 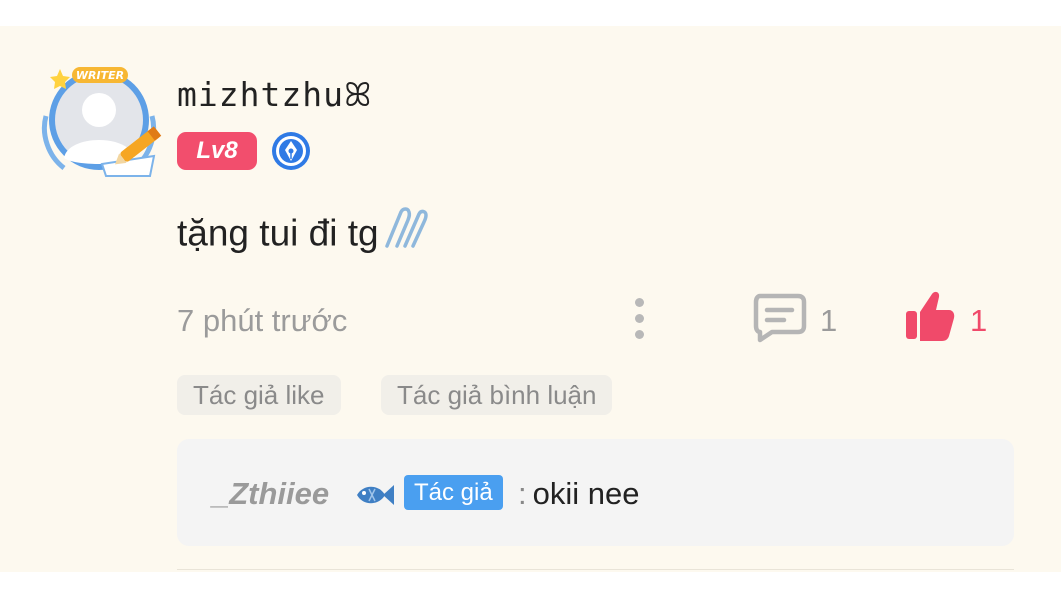 I want to click on user-avatar: WRITER, so click(x=99, y=121).